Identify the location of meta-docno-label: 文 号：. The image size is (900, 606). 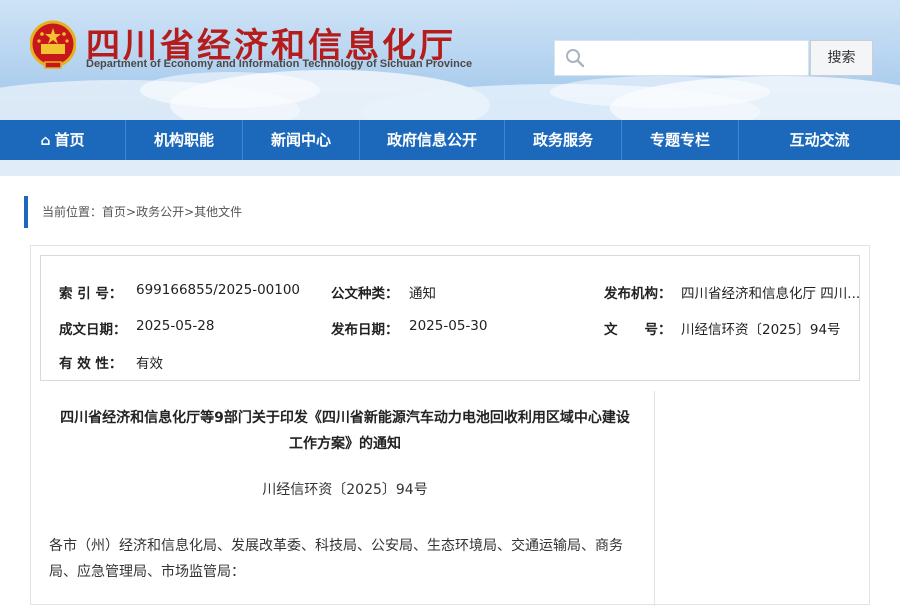
(638, 330).